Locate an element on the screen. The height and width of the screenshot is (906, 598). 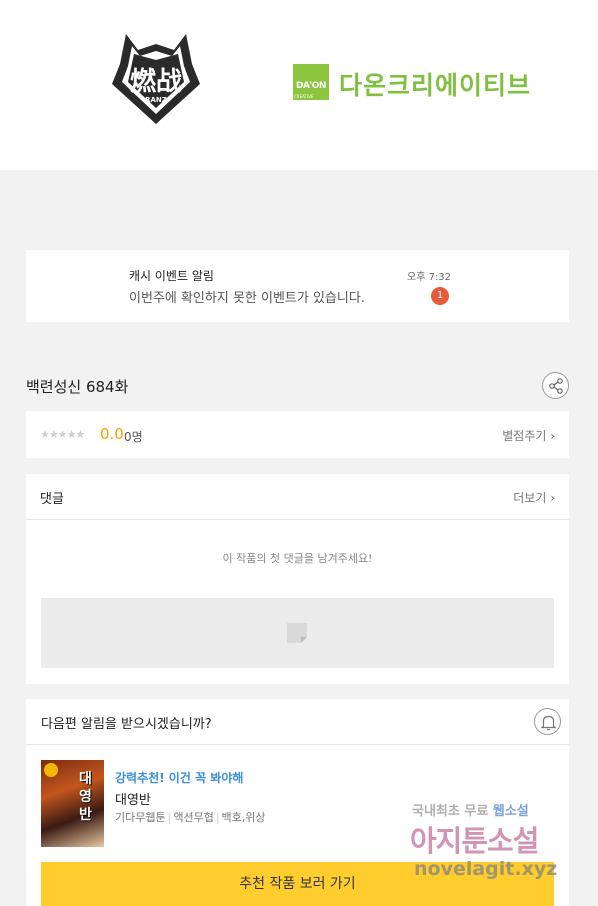
comment-input-box is located at coordinates (297, 633).